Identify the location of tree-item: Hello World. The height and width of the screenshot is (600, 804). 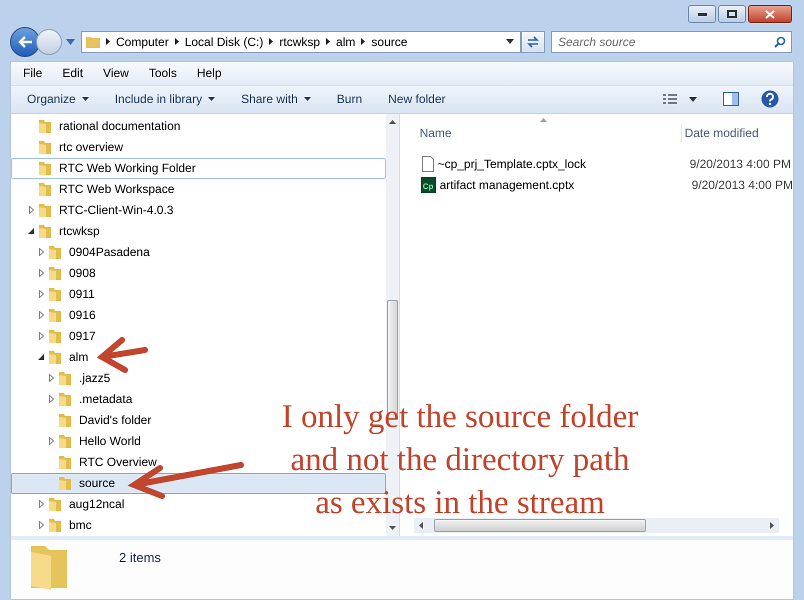
(78, 441).